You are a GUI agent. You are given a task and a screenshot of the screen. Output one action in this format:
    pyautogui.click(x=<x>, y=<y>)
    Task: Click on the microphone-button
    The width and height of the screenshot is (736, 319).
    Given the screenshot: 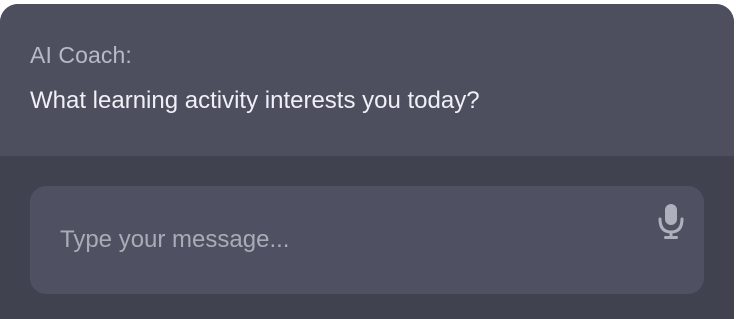 What is the action you would take?
    pyautogui.click(x=671, y=222)
    